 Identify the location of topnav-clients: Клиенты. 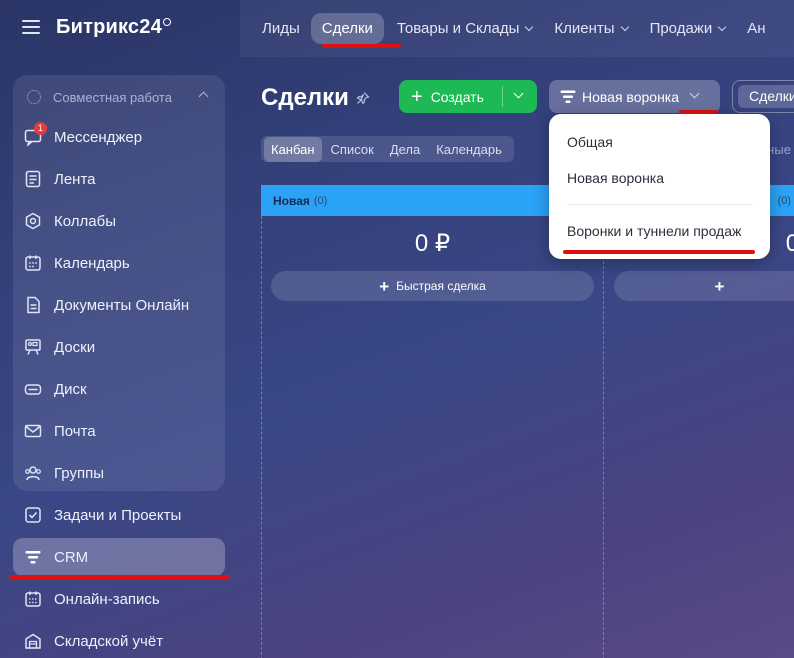
(591, 28).